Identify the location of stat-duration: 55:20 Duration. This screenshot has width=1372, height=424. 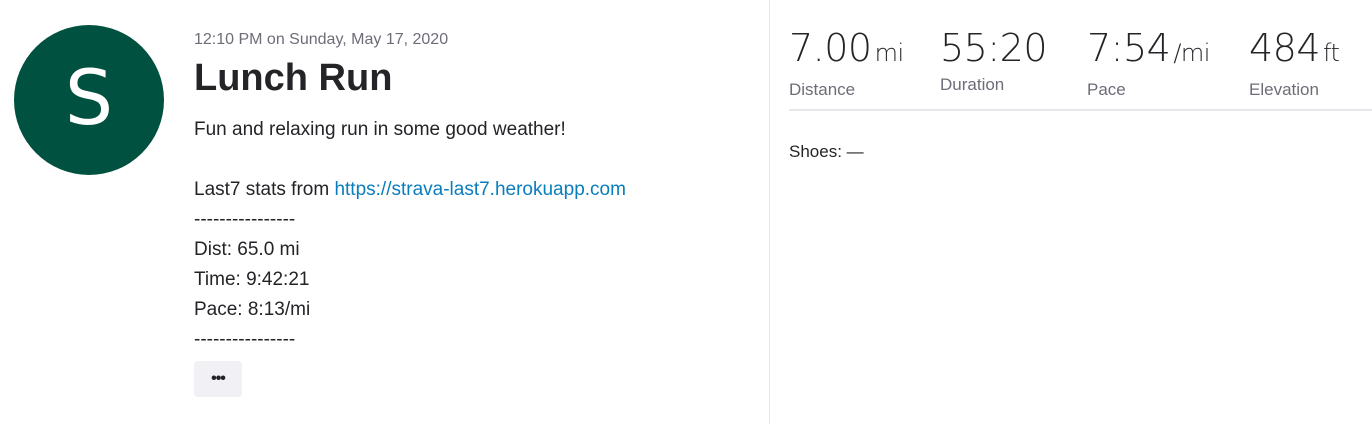
(994, 61).